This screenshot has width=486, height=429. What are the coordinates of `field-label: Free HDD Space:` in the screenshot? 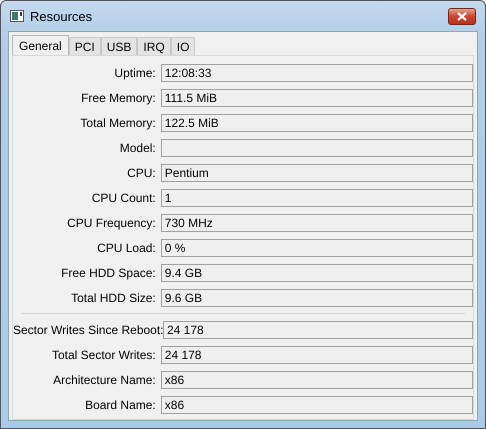 It's located at (108, 273).